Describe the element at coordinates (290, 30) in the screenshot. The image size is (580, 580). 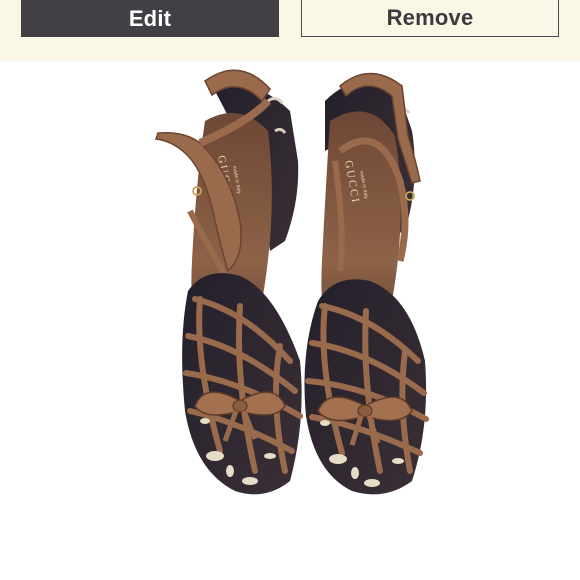
I see `photo-action-bar: Edit Remove` at that location.